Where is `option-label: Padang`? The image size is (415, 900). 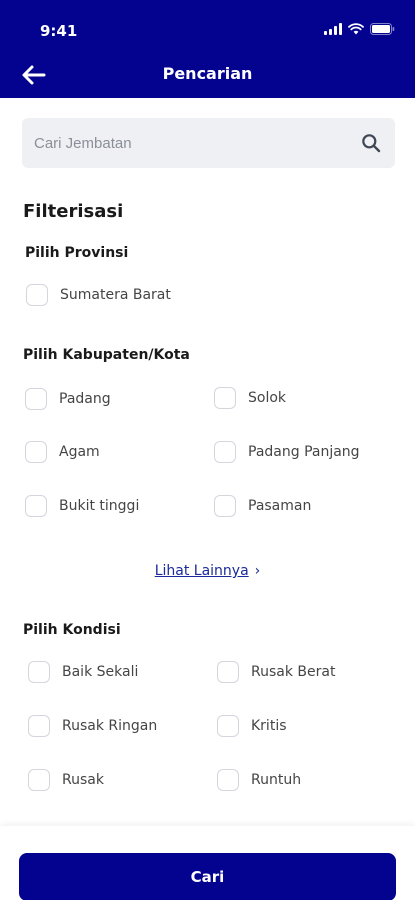 option-label: Padang is located at coordinates (85, 399).